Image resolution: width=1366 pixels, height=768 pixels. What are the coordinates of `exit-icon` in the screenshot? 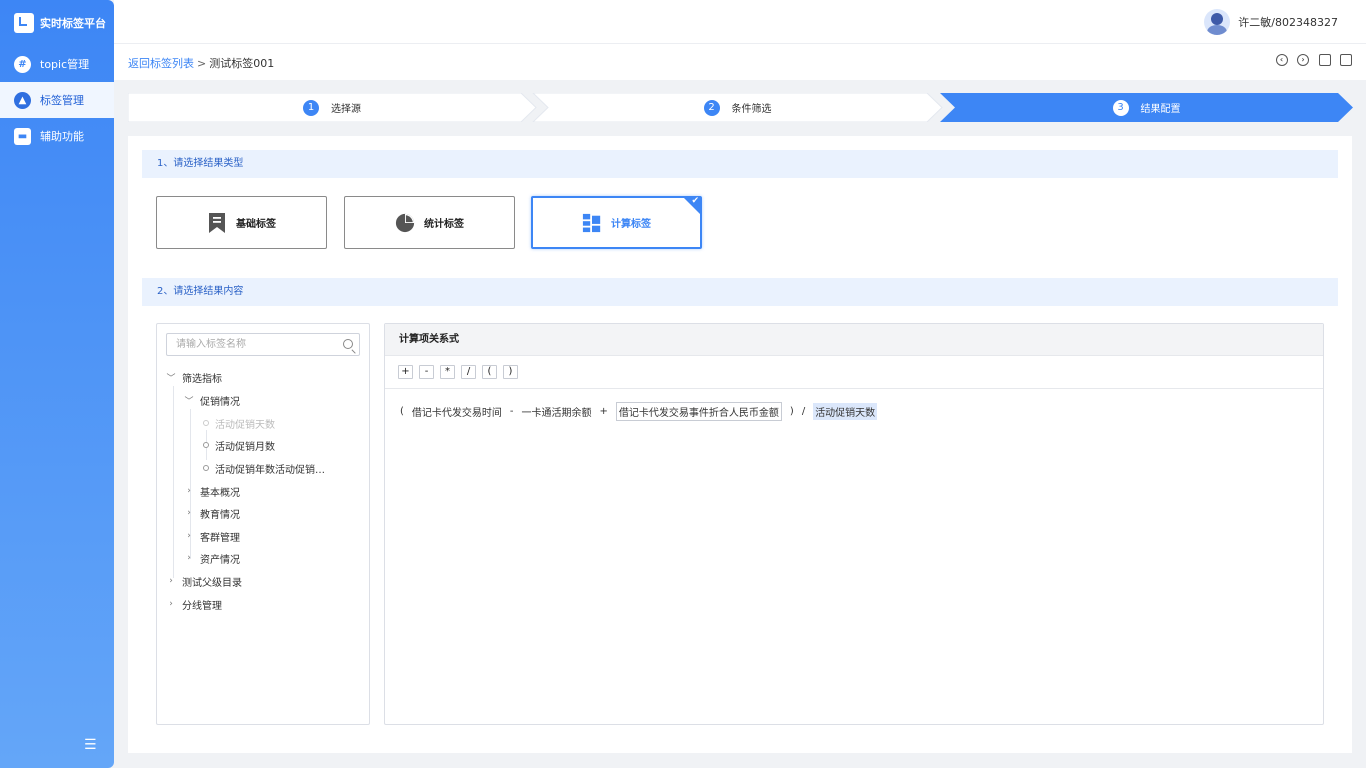 It's located at (1346, 60).